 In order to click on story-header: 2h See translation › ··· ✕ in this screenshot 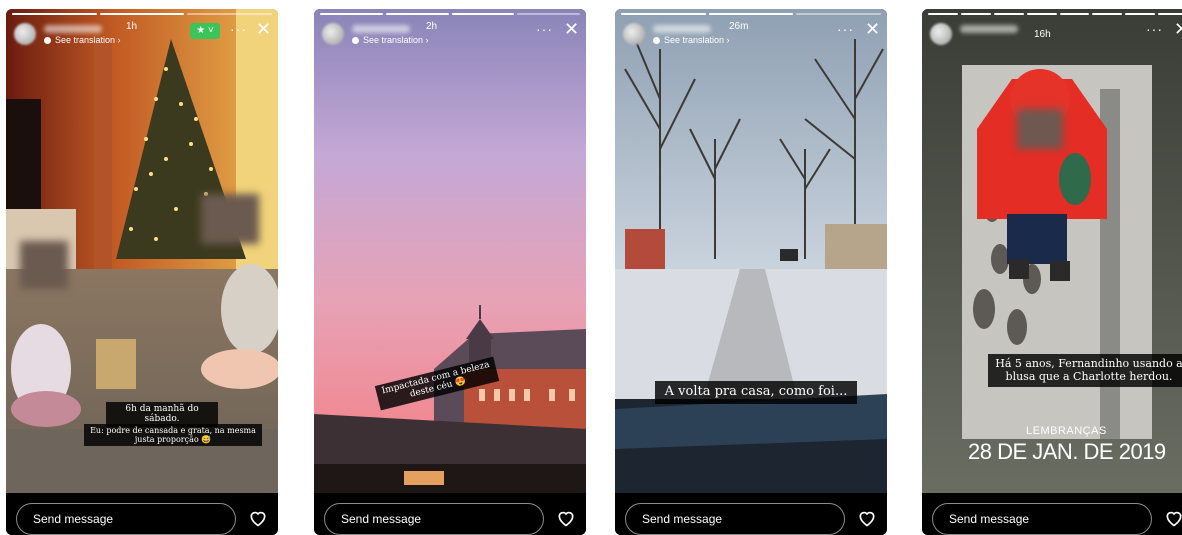, I will do `click(450, 34)`.